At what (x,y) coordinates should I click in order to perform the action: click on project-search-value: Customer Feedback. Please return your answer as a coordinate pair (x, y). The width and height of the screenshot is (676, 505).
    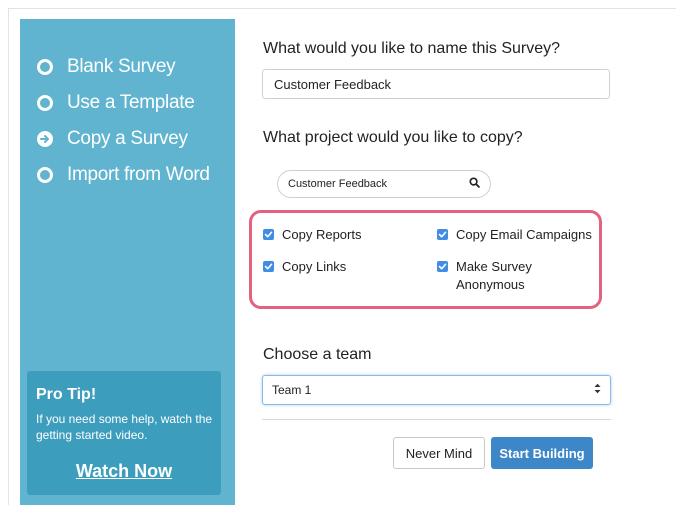
    Looking at the image, I should click on (338, 184).